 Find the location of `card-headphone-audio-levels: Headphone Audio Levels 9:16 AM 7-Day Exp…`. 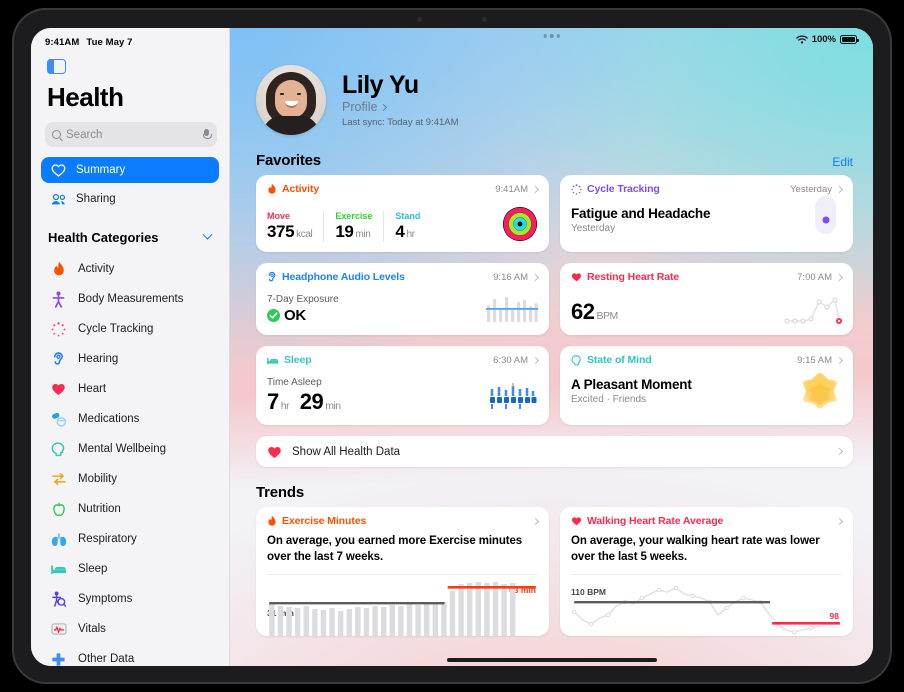

card-headphone-audio-levels: Headphone Audio Levels 9:16 AM 7-Day Exp… is located at coordinates (402, 299).